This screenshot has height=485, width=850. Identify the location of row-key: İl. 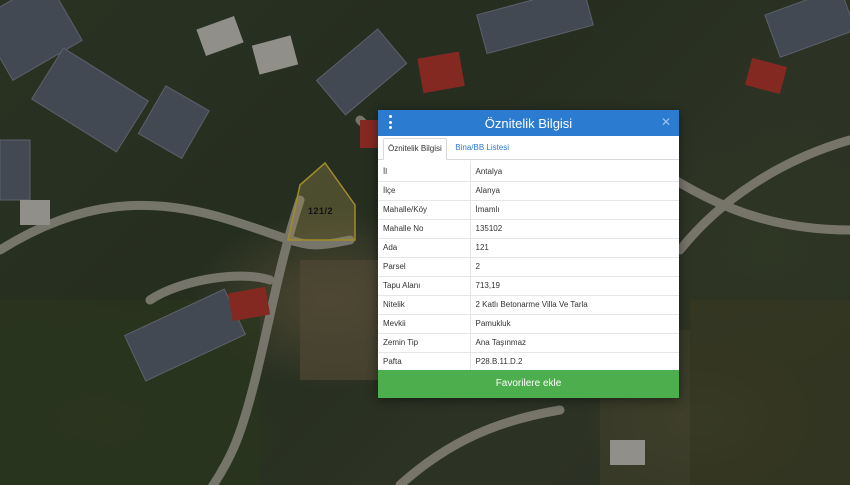
(424, 172).